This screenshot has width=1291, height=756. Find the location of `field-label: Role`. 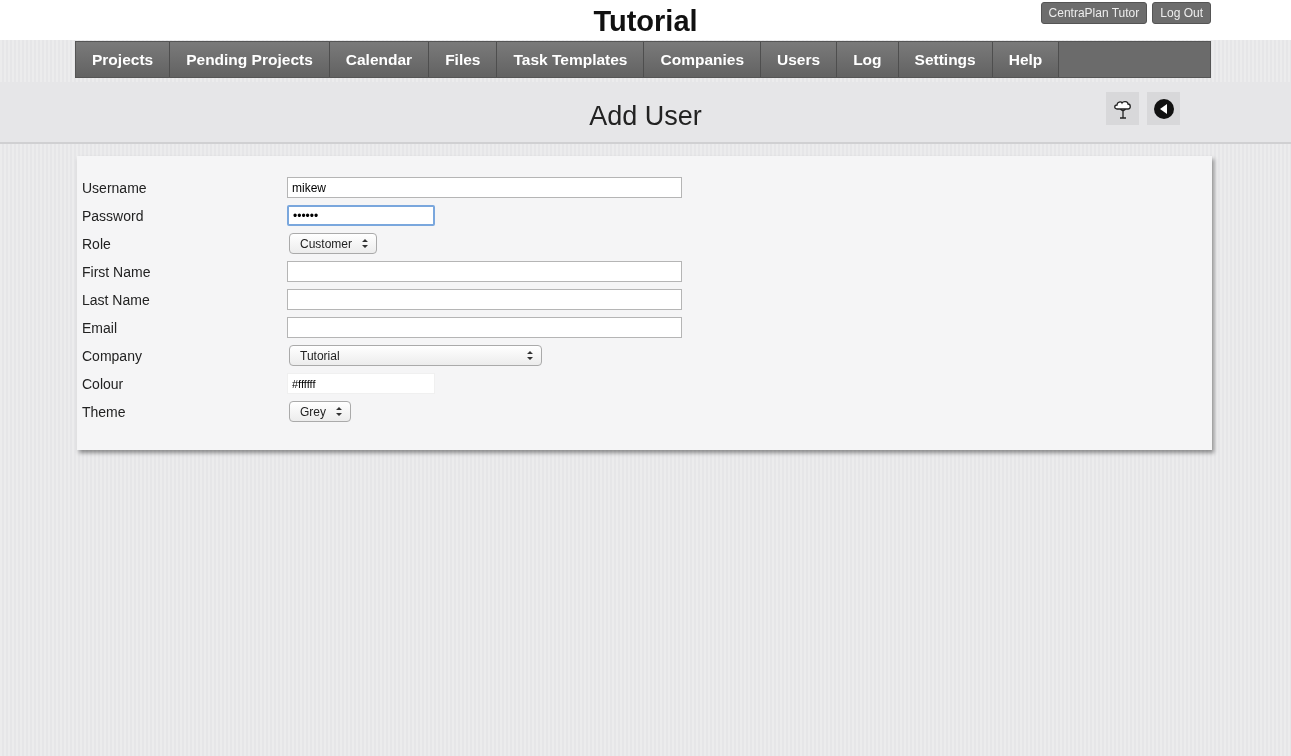

field-label: Role is located at coordinates (97, 243).